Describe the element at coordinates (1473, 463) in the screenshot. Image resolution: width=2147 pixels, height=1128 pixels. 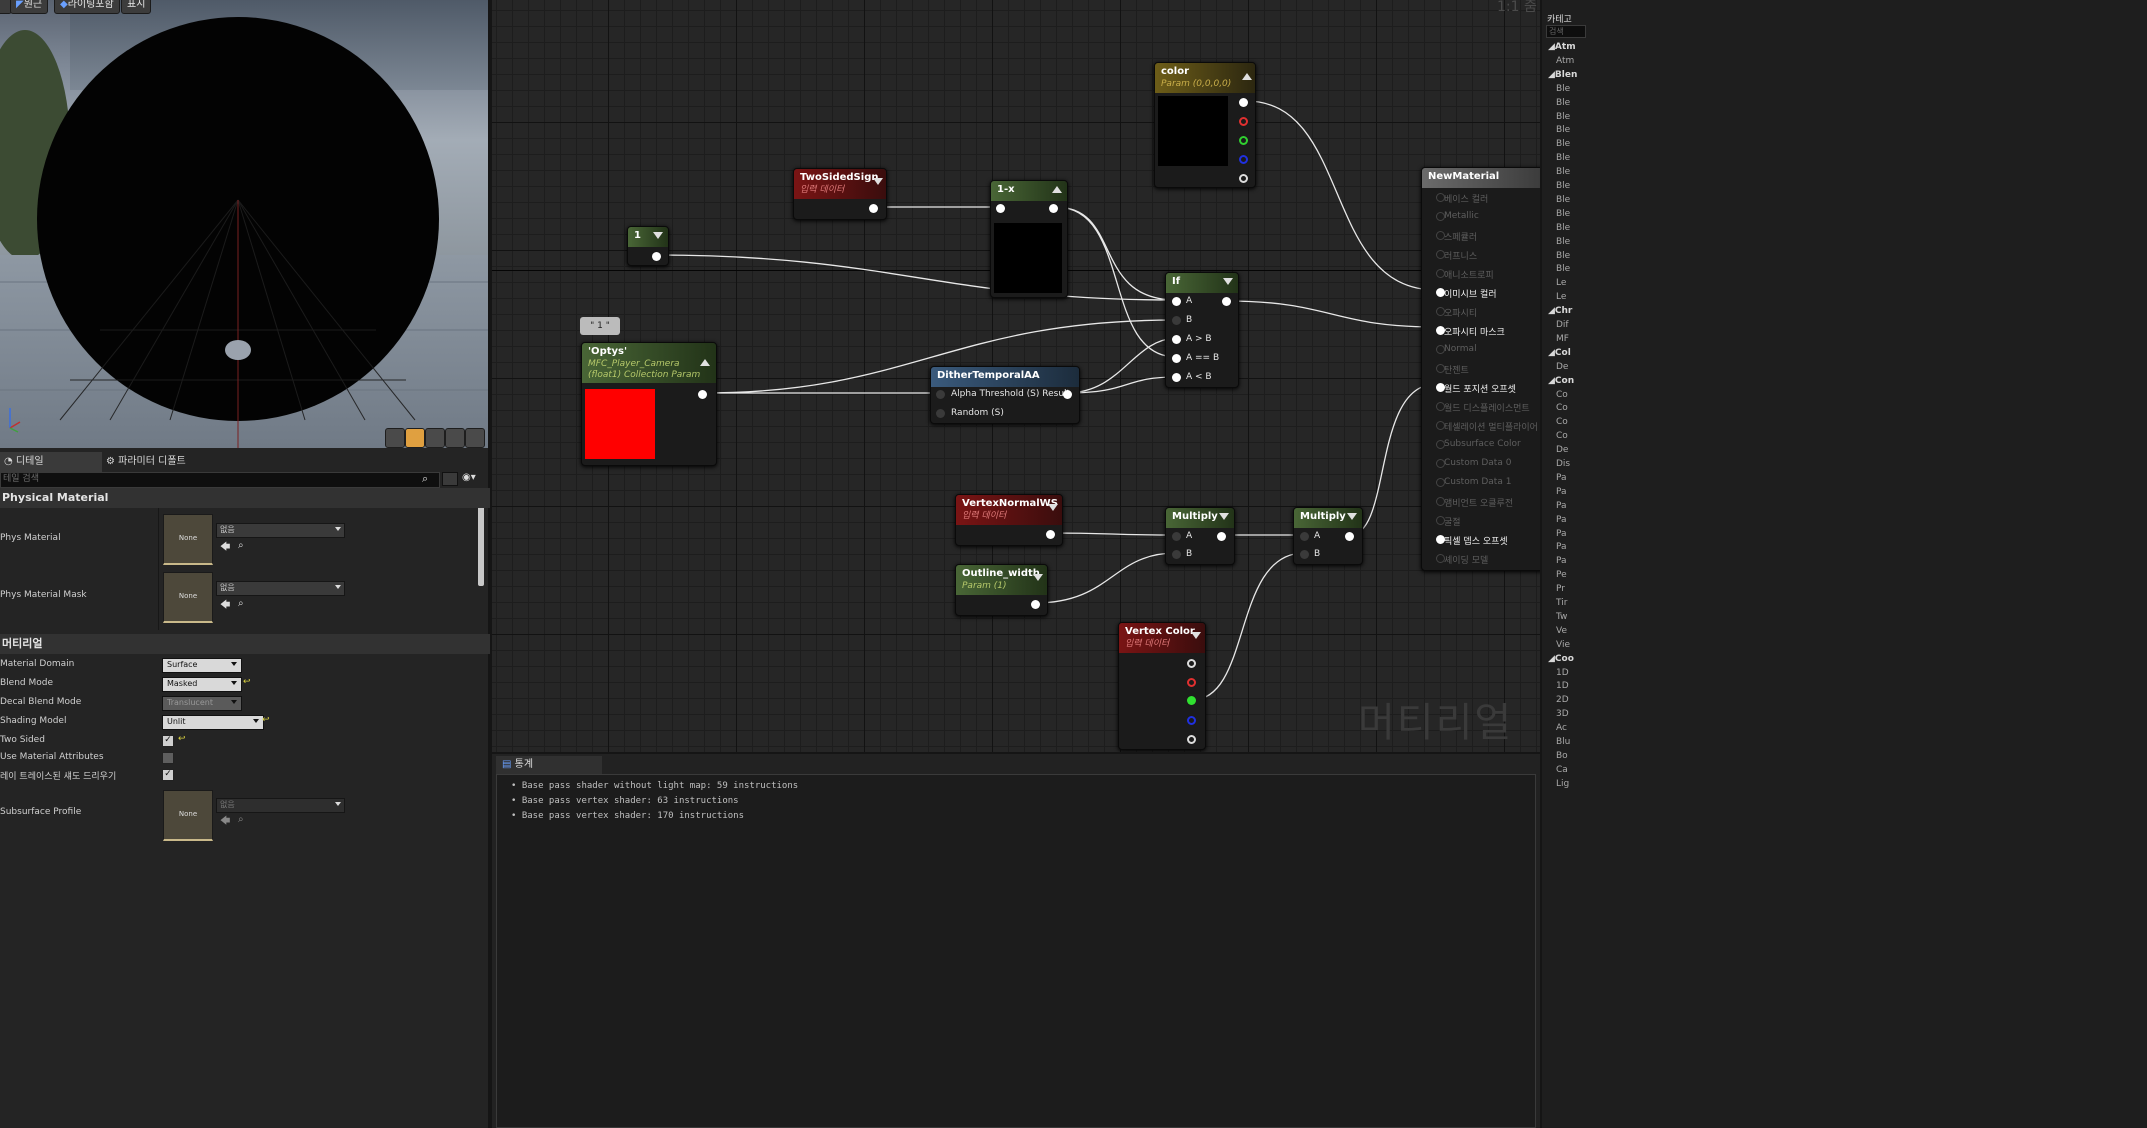
I see `material-input-row: Custom Data 0` at that location.